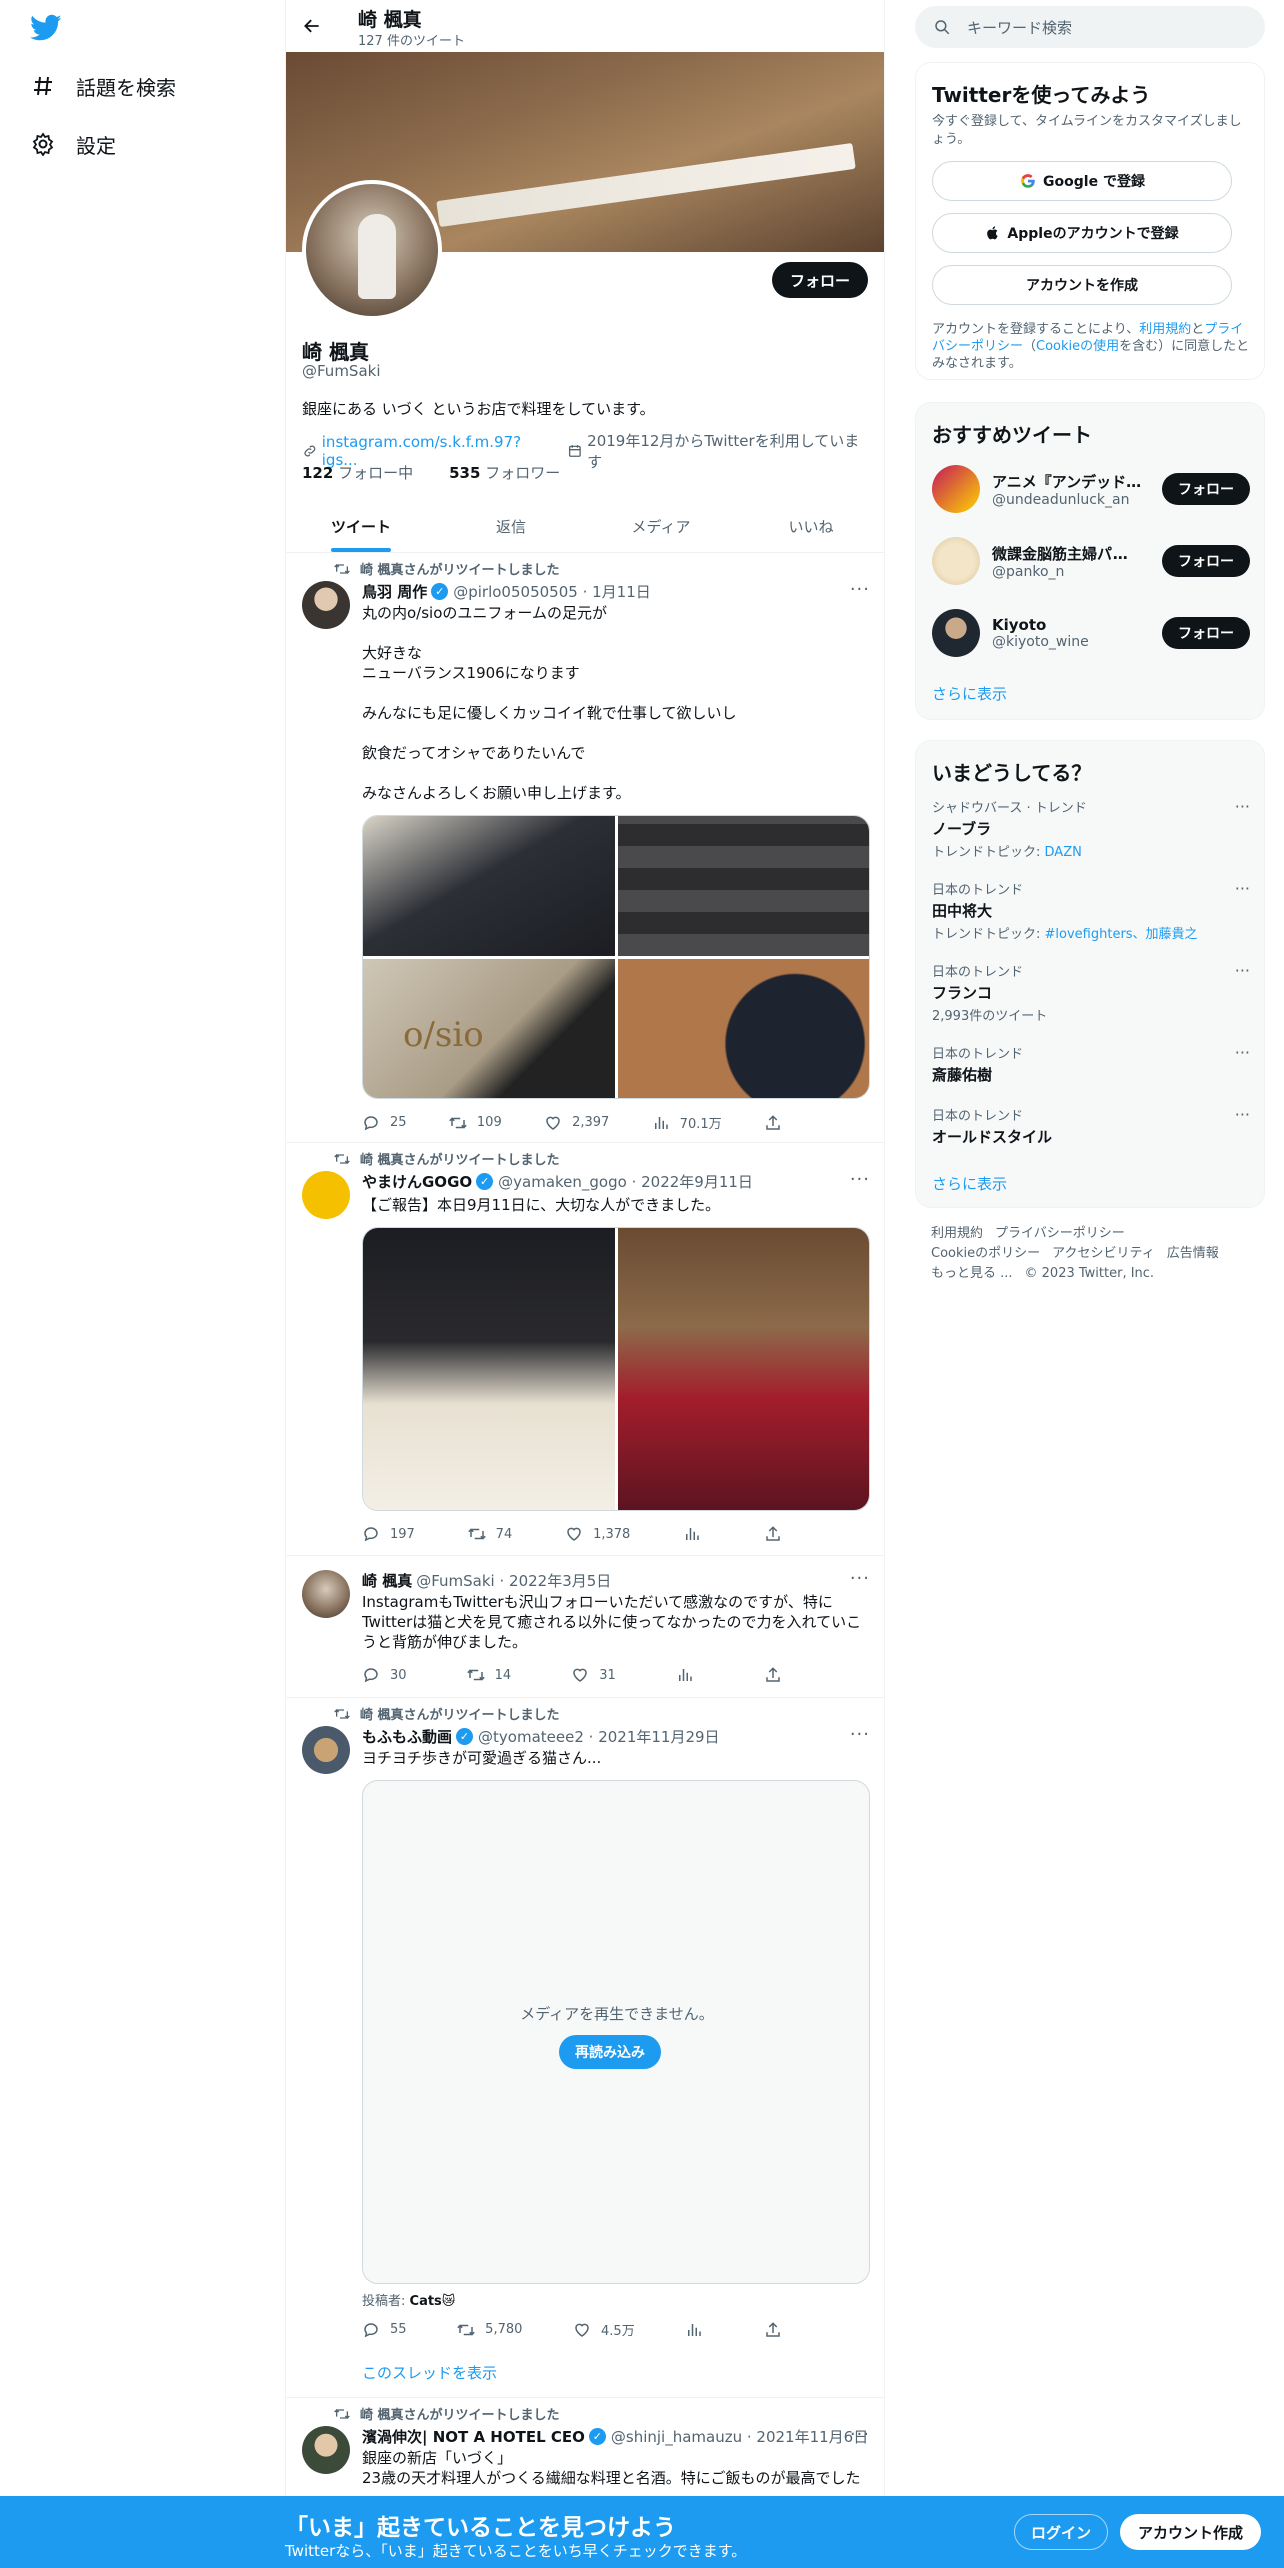  Describe the element at coordinates (604, 2329) in the screenshot. I see `like-button: 4.5万` at that location.